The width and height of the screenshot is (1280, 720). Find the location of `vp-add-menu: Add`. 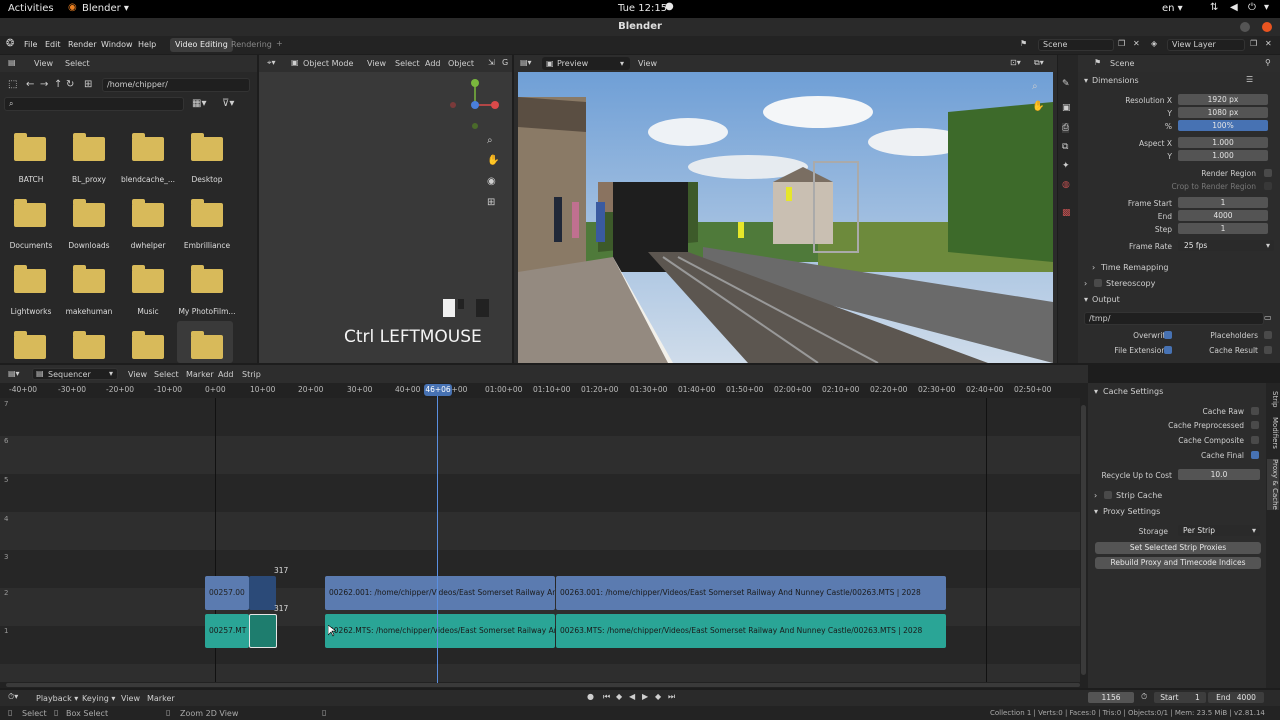

vp-add-menu: Add is located at coordinates (433, 63).